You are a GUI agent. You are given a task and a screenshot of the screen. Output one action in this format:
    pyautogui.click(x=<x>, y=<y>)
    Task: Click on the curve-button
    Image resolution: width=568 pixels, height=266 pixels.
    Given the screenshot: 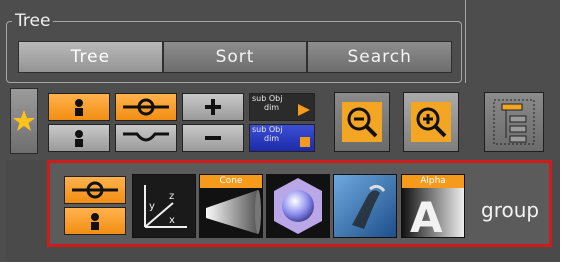 What is the action you would take?
    pyautogui.click(x=146, y=138)
    